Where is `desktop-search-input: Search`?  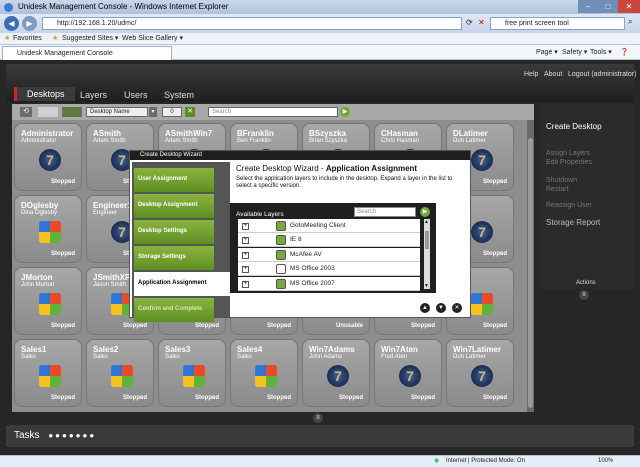
desktop-search-input: Search is located at coordinates (273, 112).